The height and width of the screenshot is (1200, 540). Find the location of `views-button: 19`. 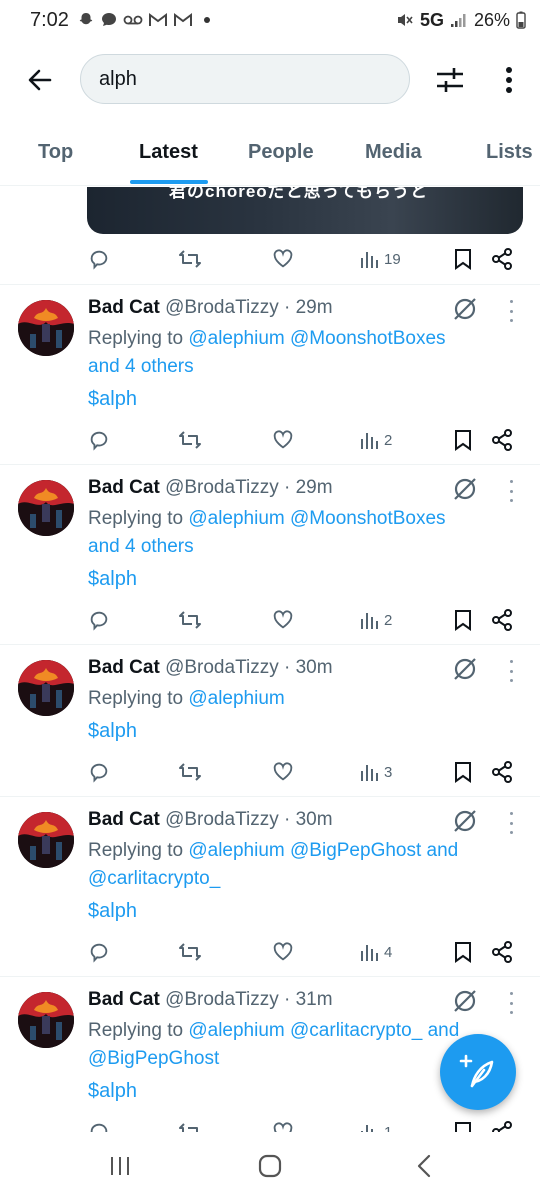

views-button: 19 is located at coordinates (380, 259).